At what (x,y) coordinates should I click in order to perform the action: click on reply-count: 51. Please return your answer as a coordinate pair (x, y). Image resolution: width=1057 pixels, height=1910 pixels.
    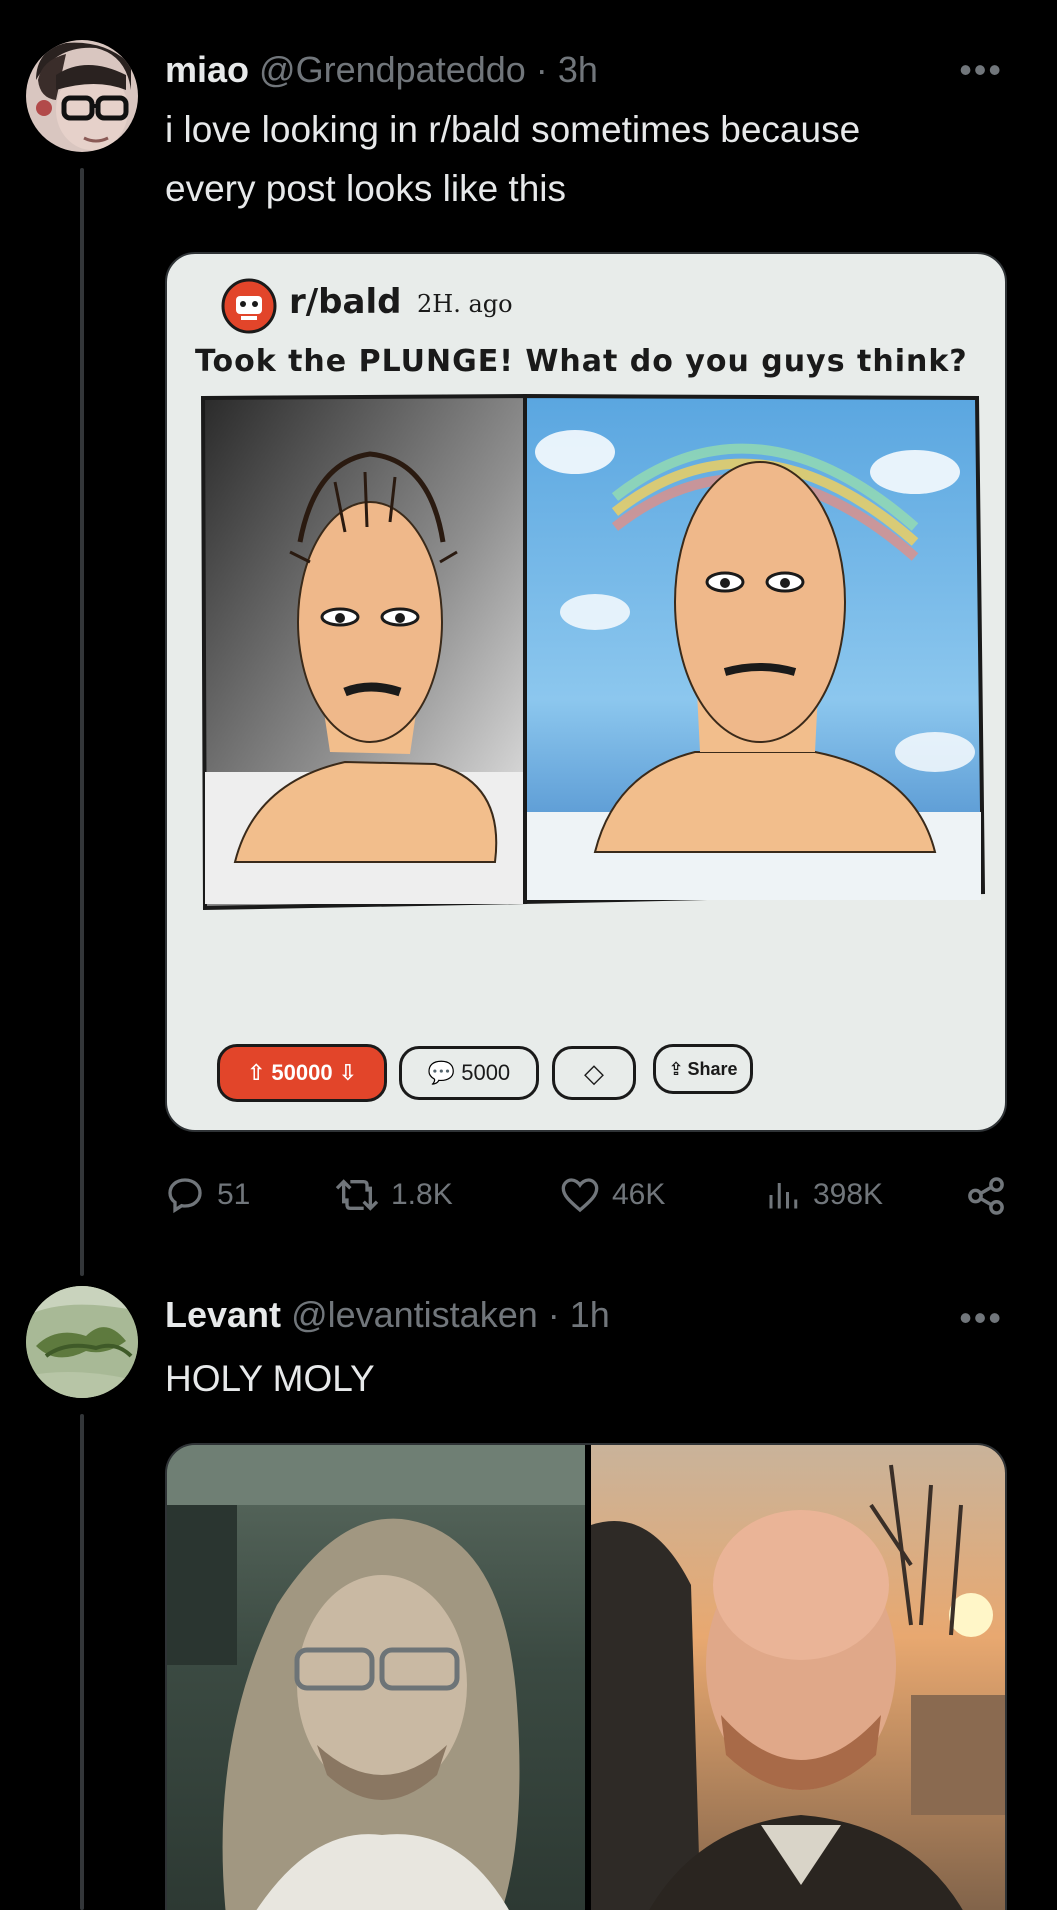
    Looking at the image, I should click on (234, 1194).